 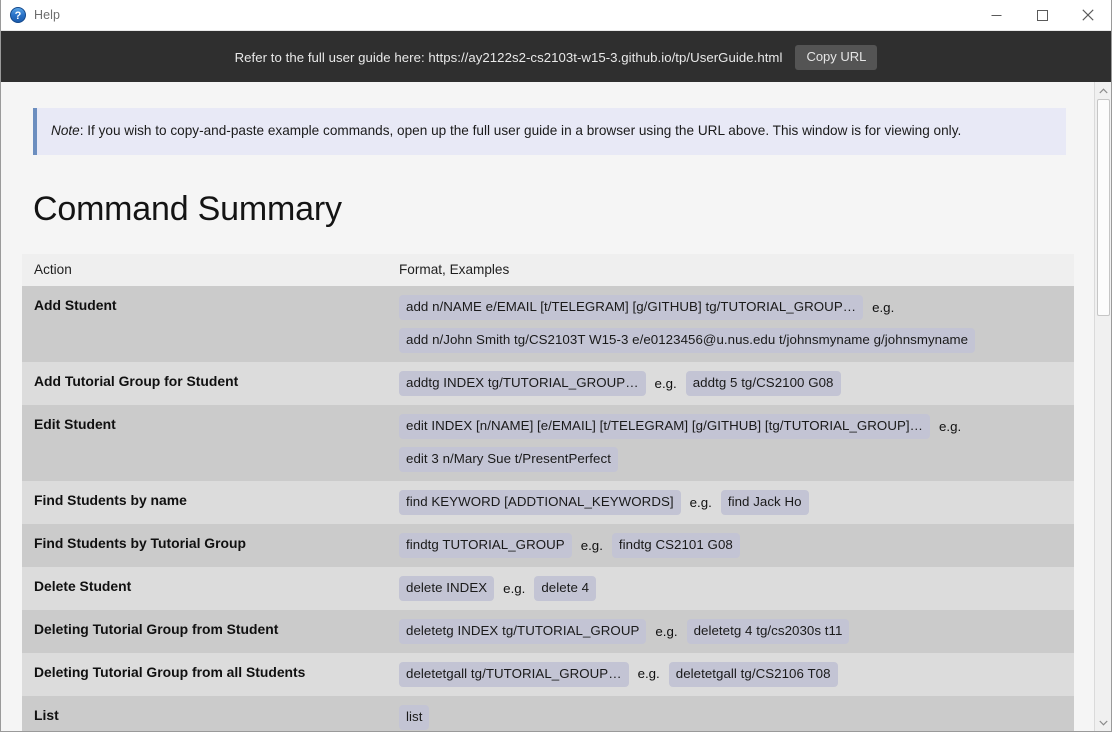 What do you see at coordinates (204, 713) in the screenshot?
I see `cell-action: List` at bounding box center [204, 713].